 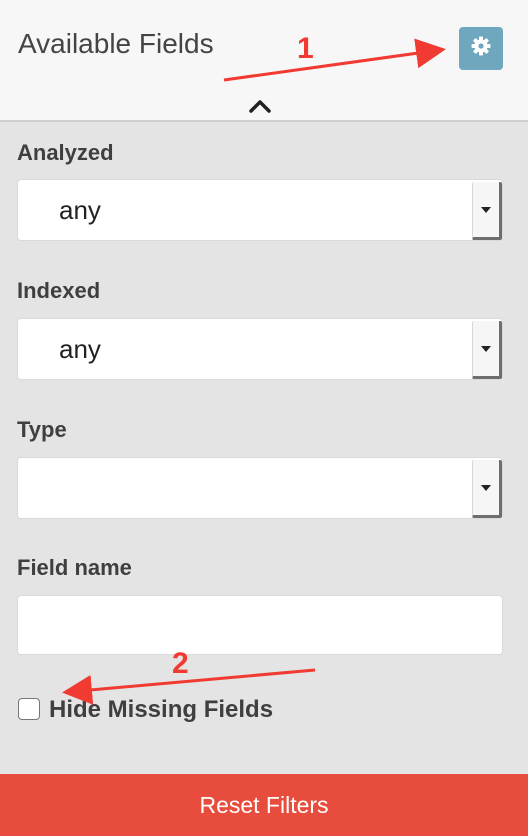 What do you see at coordinates (260, 210) in the screenshot?
I see `analyzed-select: any` at bounding box center [260, 210].